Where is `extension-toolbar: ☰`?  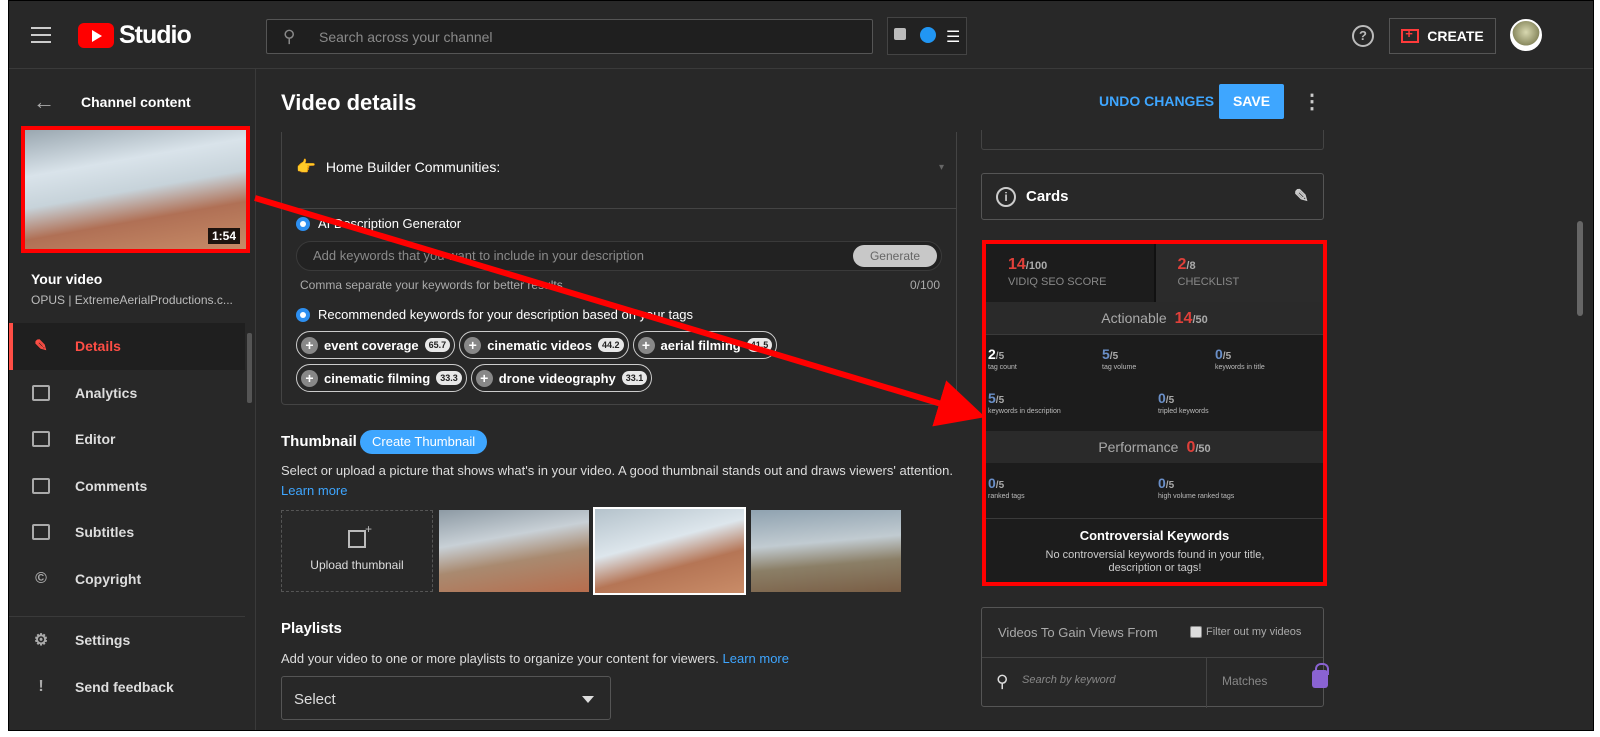 extension-toolbar: ☰ is located at coordinates (927, 36).